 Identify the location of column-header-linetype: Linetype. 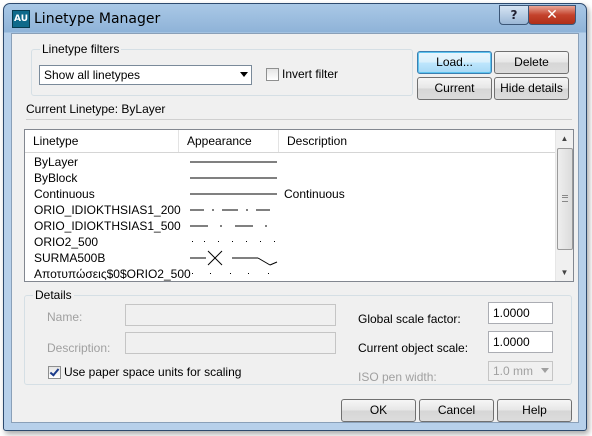
(102, 141).